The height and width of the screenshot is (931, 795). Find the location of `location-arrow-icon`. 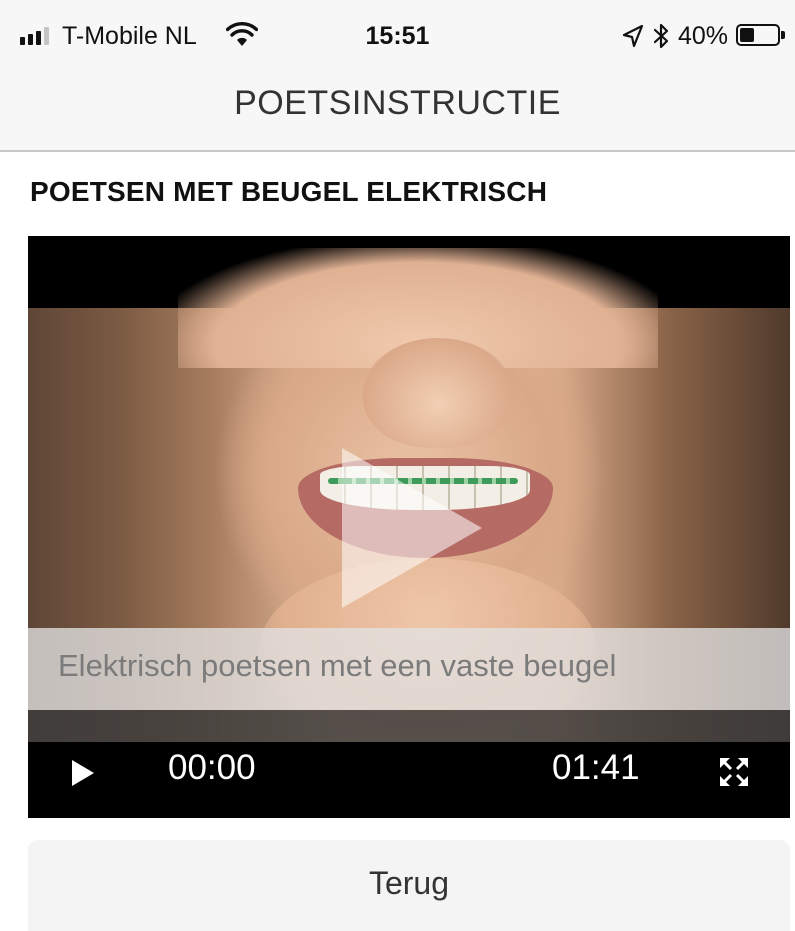

location-arrow-icon is located at coordinates (633, 36).